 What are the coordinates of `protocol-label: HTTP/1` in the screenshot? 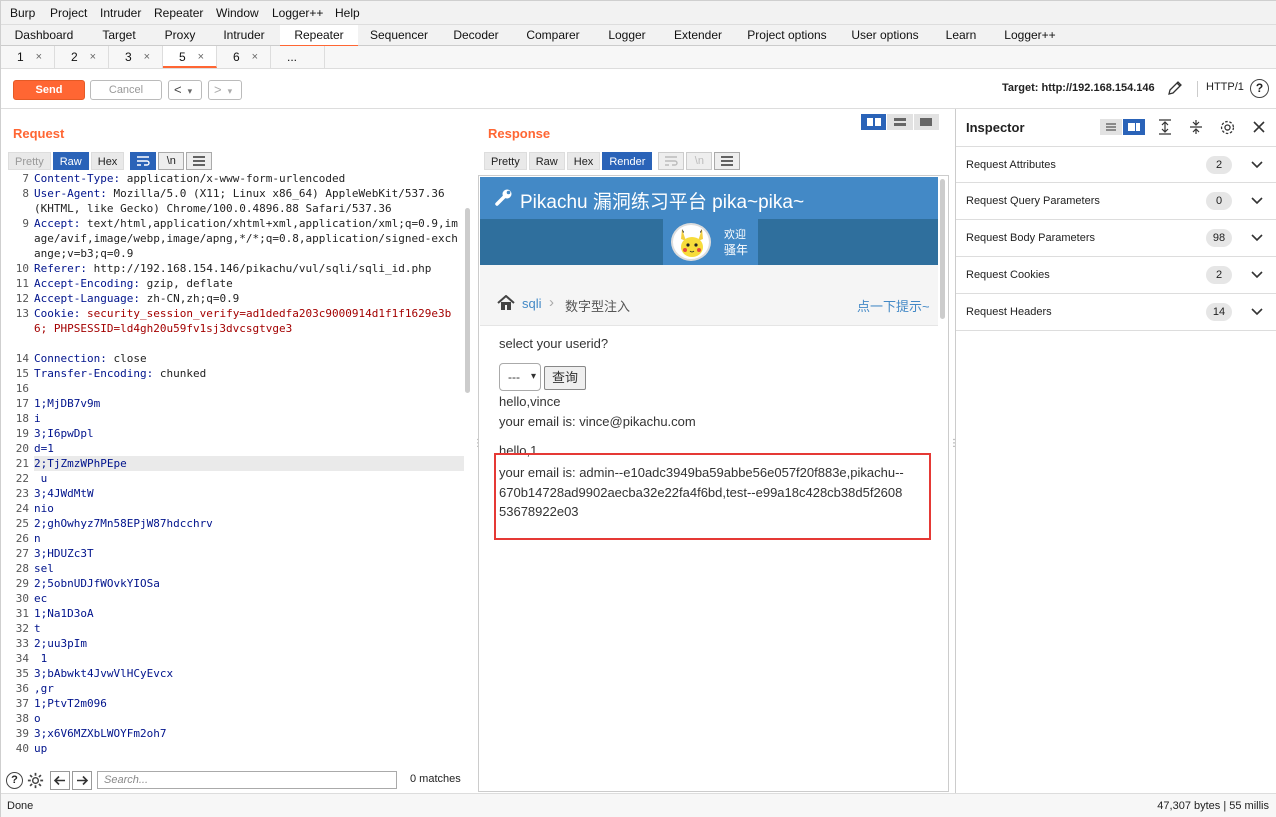 It's located at (1220, 89).